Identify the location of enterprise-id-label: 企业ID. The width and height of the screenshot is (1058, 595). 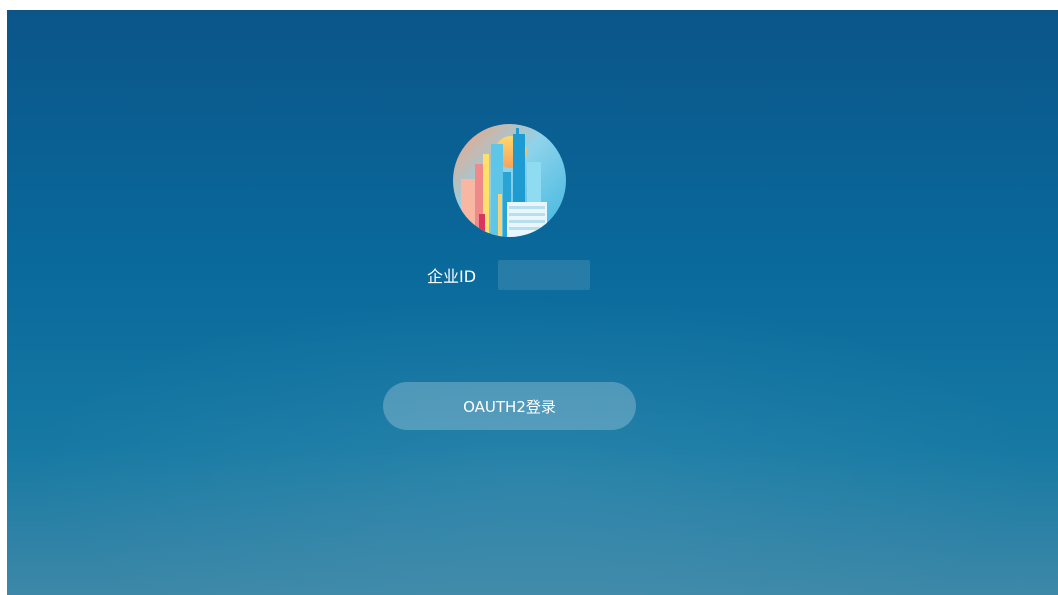
(452, 276).